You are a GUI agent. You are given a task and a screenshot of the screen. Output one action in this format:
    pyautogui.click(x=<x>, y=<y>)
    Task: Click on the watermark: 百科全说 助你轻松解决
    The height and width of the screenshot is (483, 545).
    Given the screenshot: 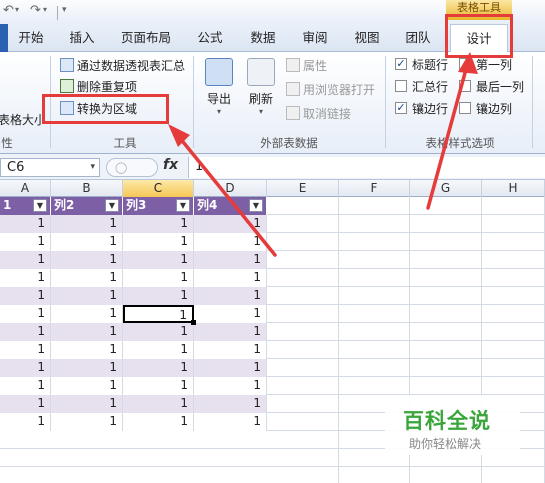 What is the action you would take?
    pyautogui.click(x=452, y=425)
    